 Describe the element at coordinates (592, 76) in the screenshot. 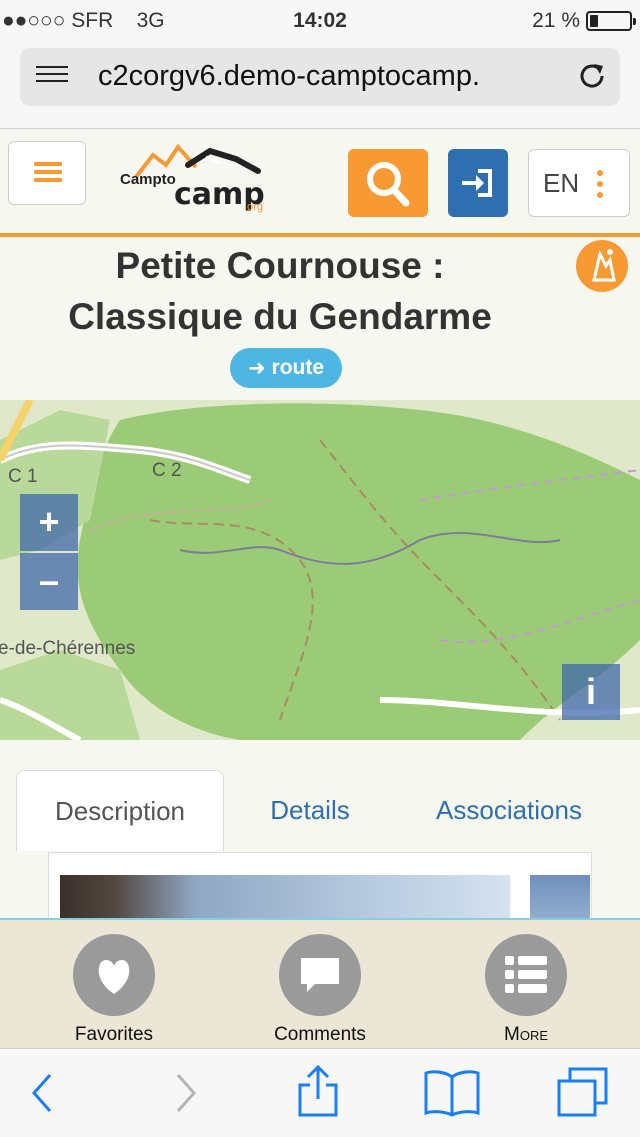

I see `reload-icon` at that location.